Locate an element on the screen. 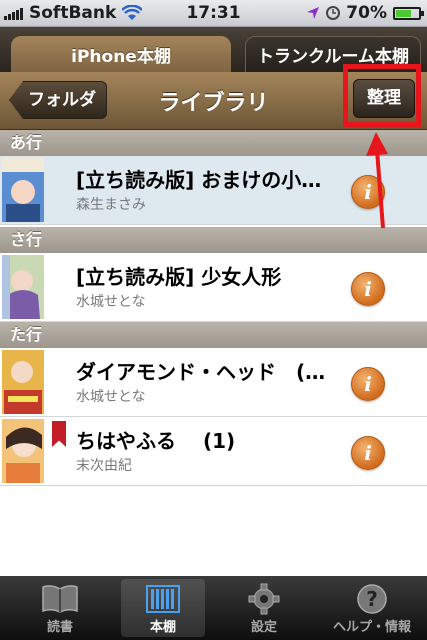 Image resolution: width=427 pixels, height=640 pixels. list-item: [立ち読み版] おまけの小… 森生まさみ i is located at coordinates (213, 190).